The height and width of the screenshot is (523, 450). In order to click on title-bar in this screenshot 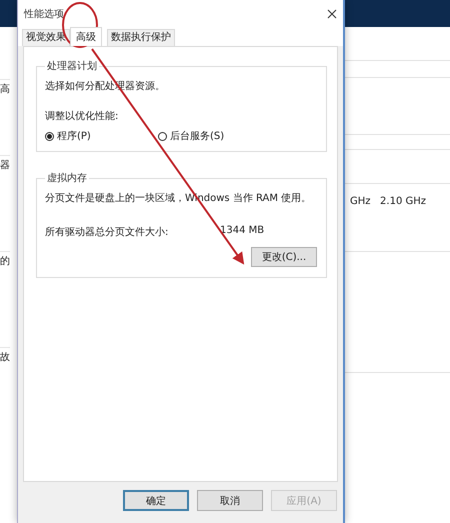, I will do `click(8, 13)`.